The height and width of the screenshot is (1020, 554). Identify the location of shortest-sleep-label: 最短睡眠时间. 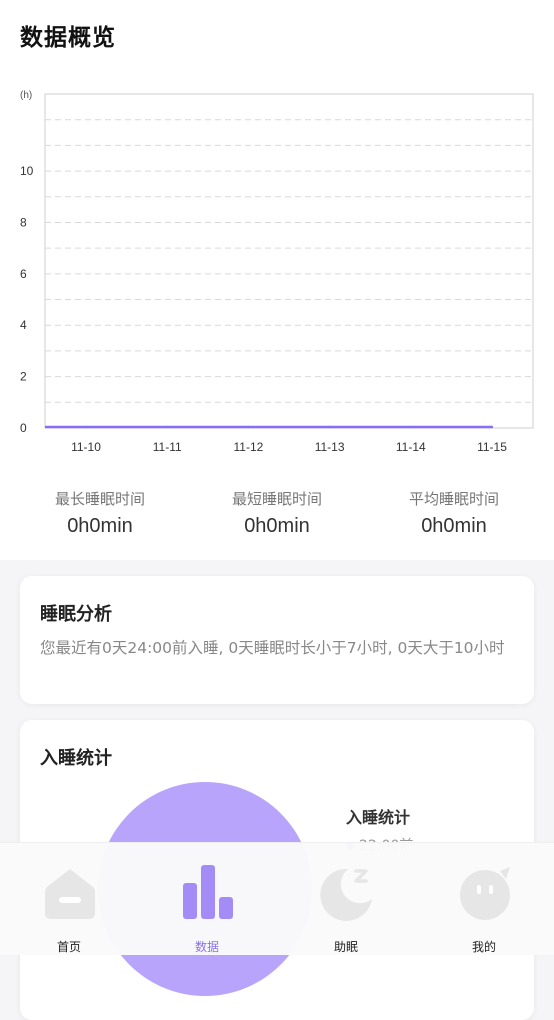
(276, 499).